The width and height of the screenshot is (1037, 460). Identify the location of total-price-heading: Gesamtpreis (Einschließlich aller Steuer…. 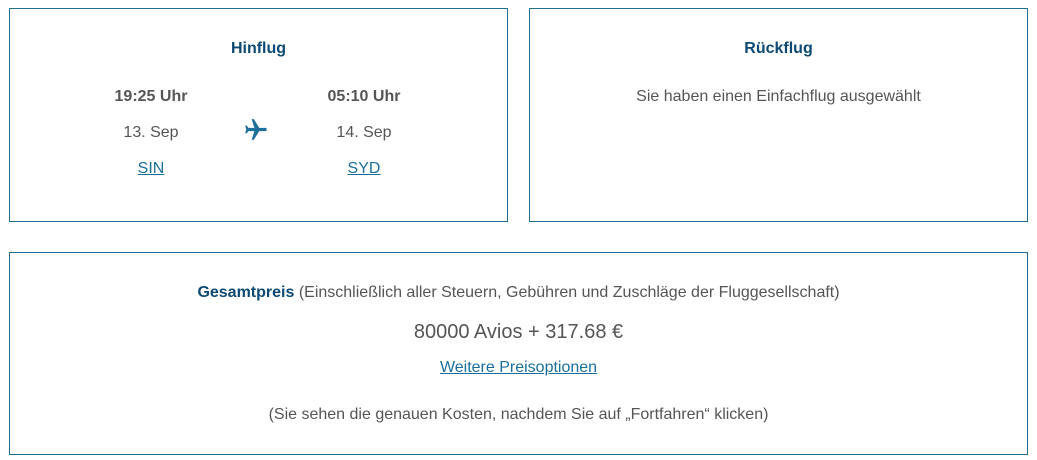
(518, 293).